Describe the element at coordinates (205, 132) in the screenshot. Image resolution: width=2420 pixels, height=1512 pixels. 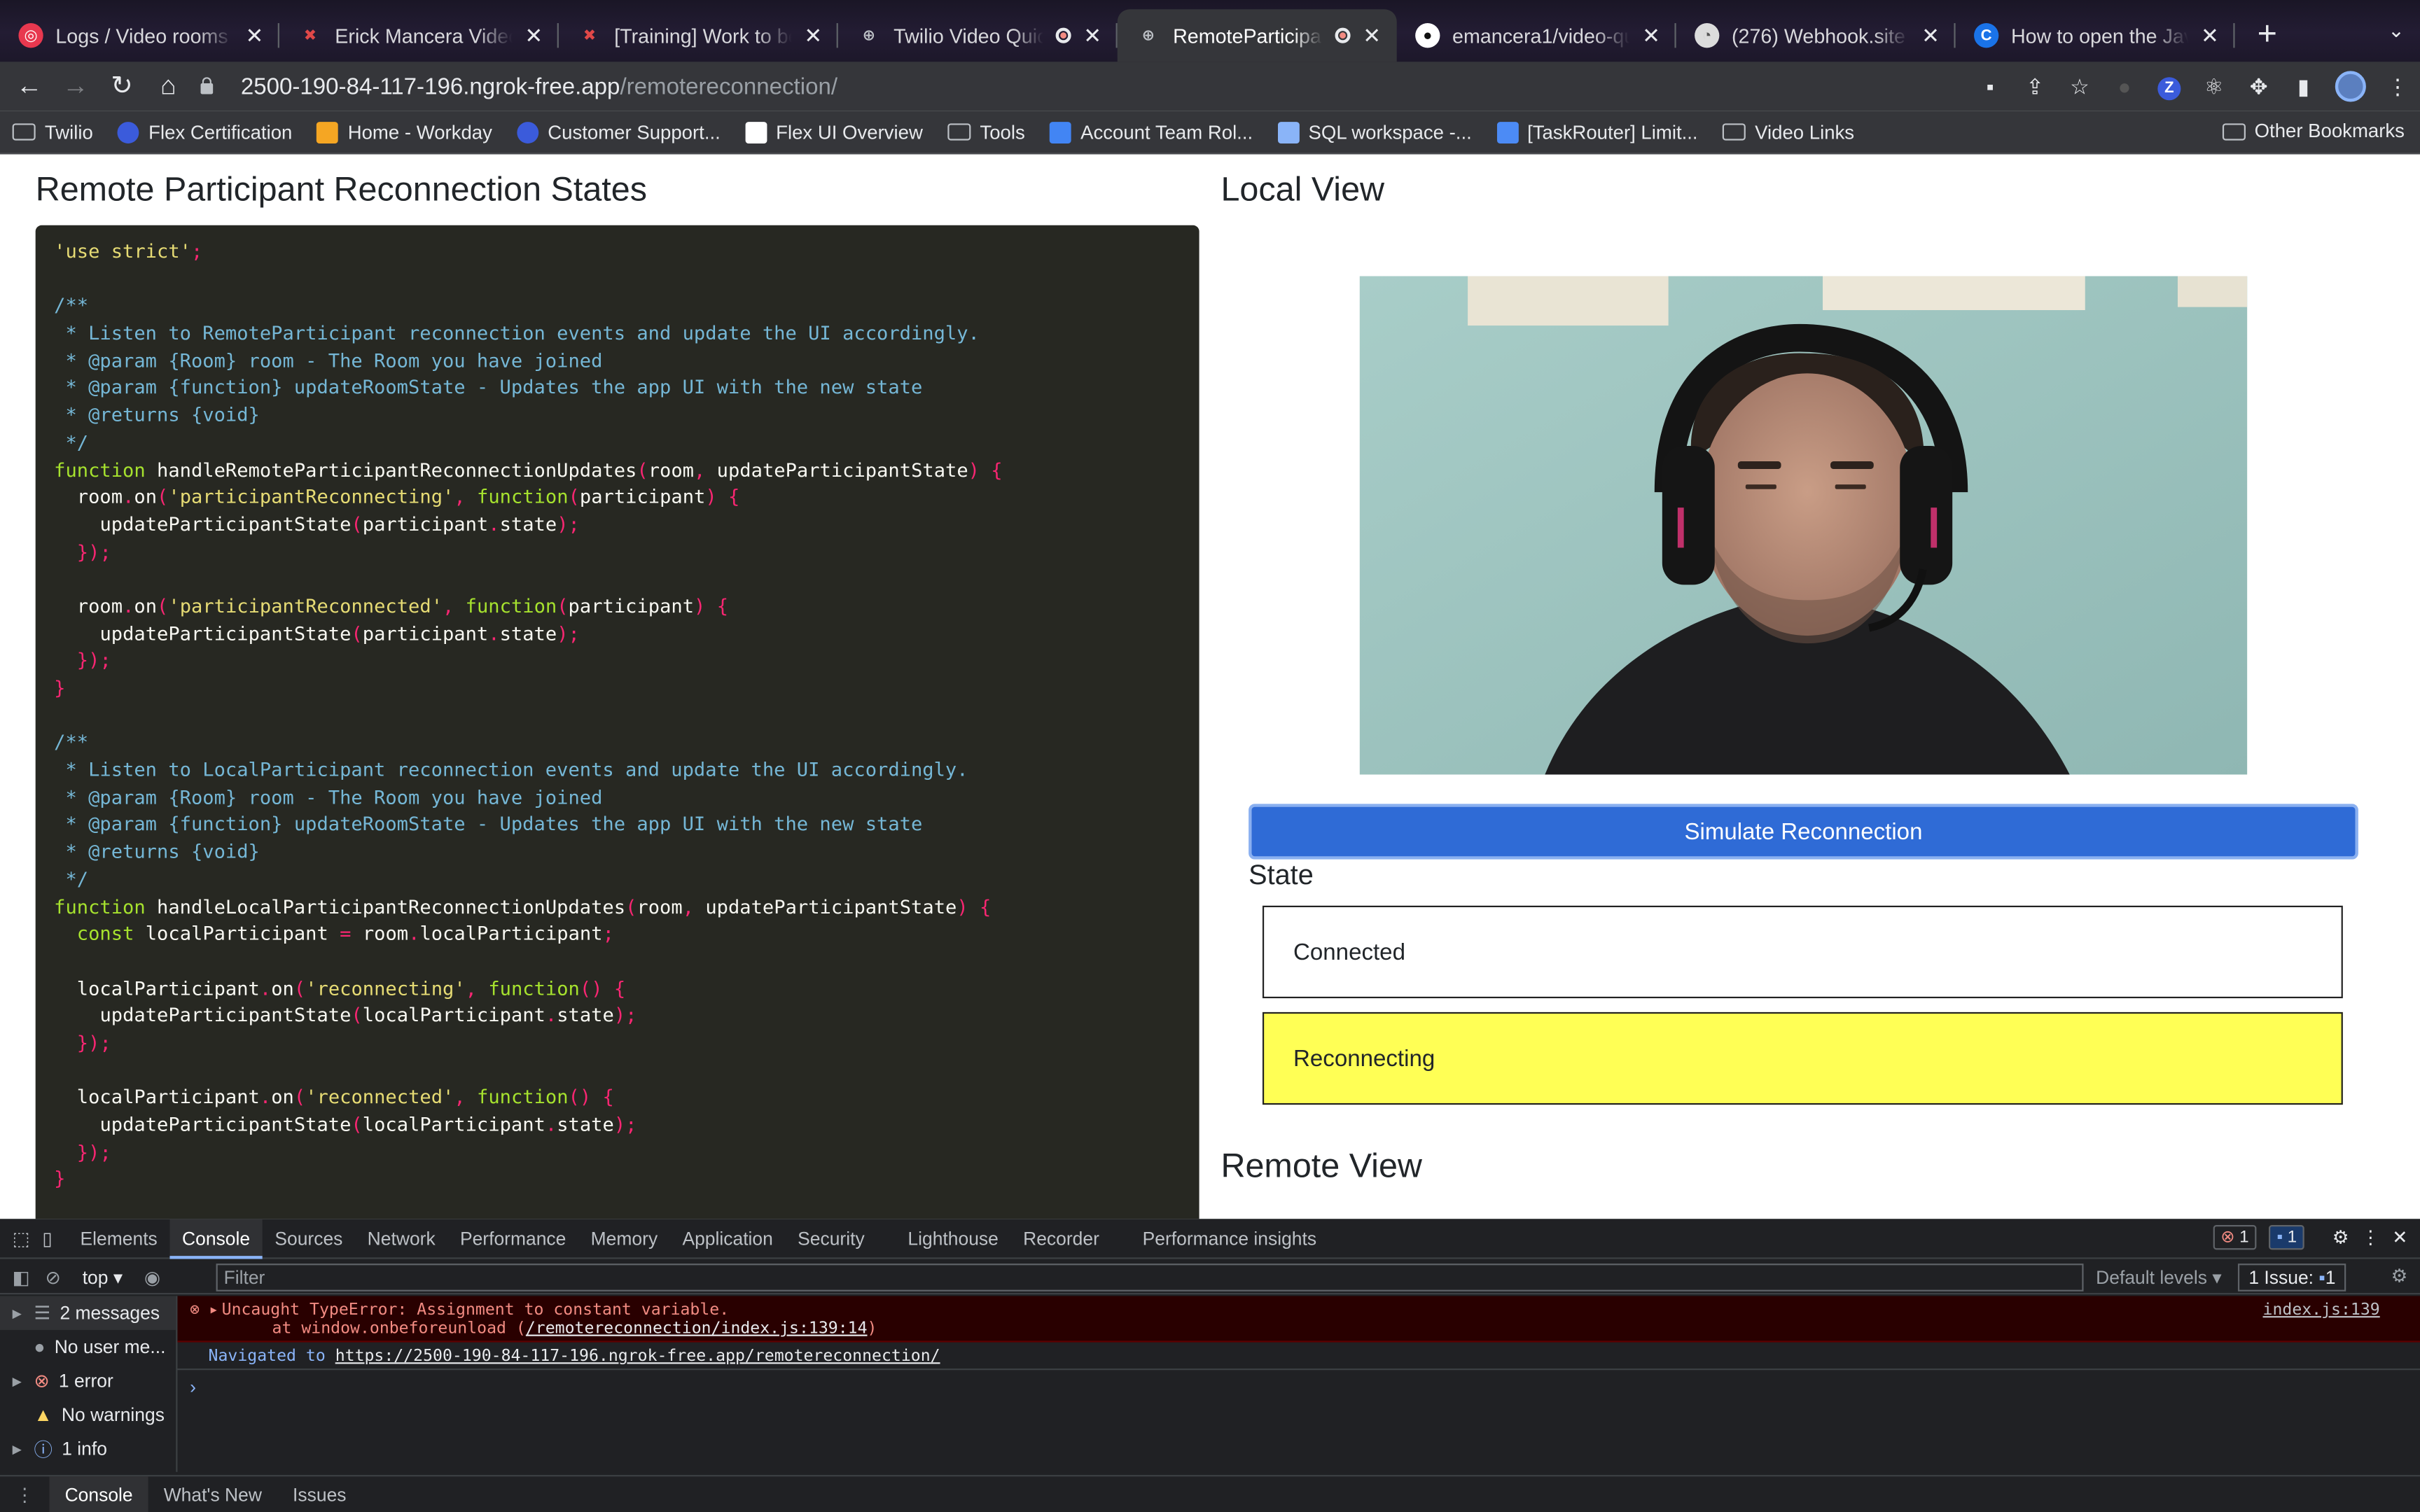
I see `bookmark-item: Flex Certification` at that location.